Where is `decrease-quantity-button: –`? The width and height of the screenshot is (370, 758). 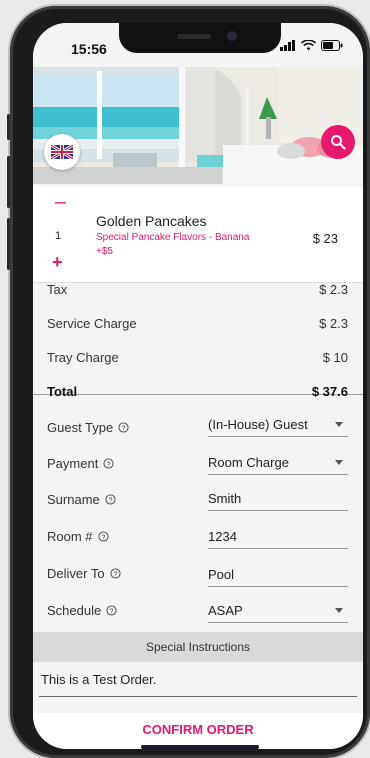
decrease-quantity-button: – is located at coordinates (60, 202).